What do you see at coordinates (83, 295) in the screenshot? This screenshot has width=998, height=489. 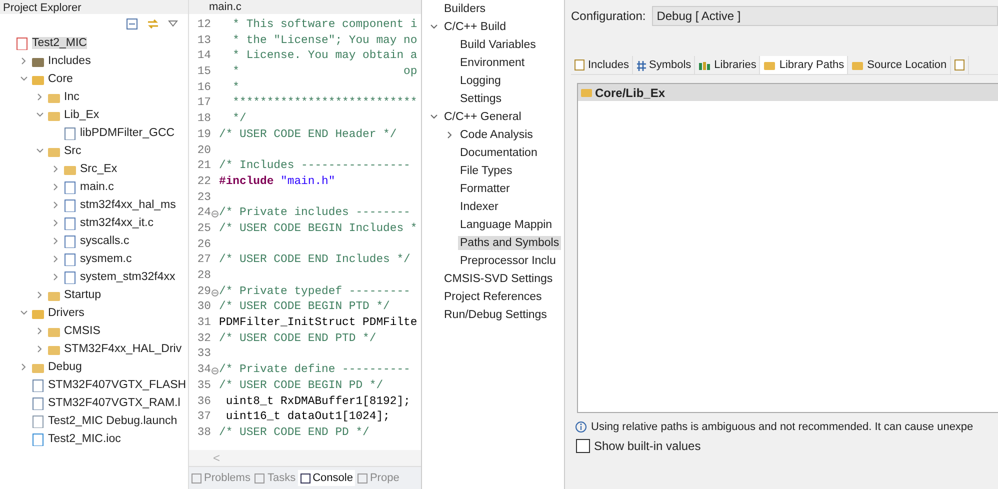 I see `tree-item: Startup` at bounding box center [83, 295].